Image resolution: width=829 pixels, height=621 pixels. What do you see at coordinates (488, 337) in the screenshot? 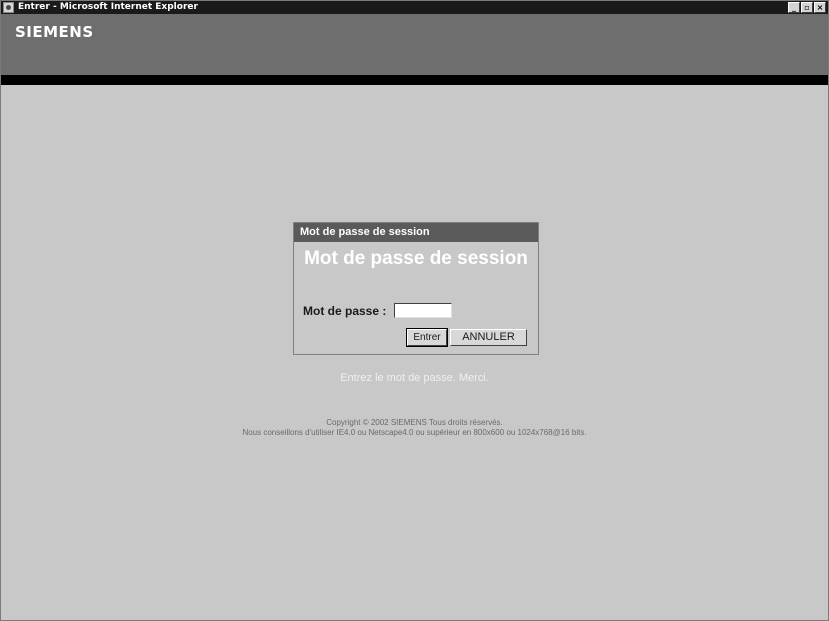
I see `cancel-button: ANNULER` at bounding box center [488, 337].